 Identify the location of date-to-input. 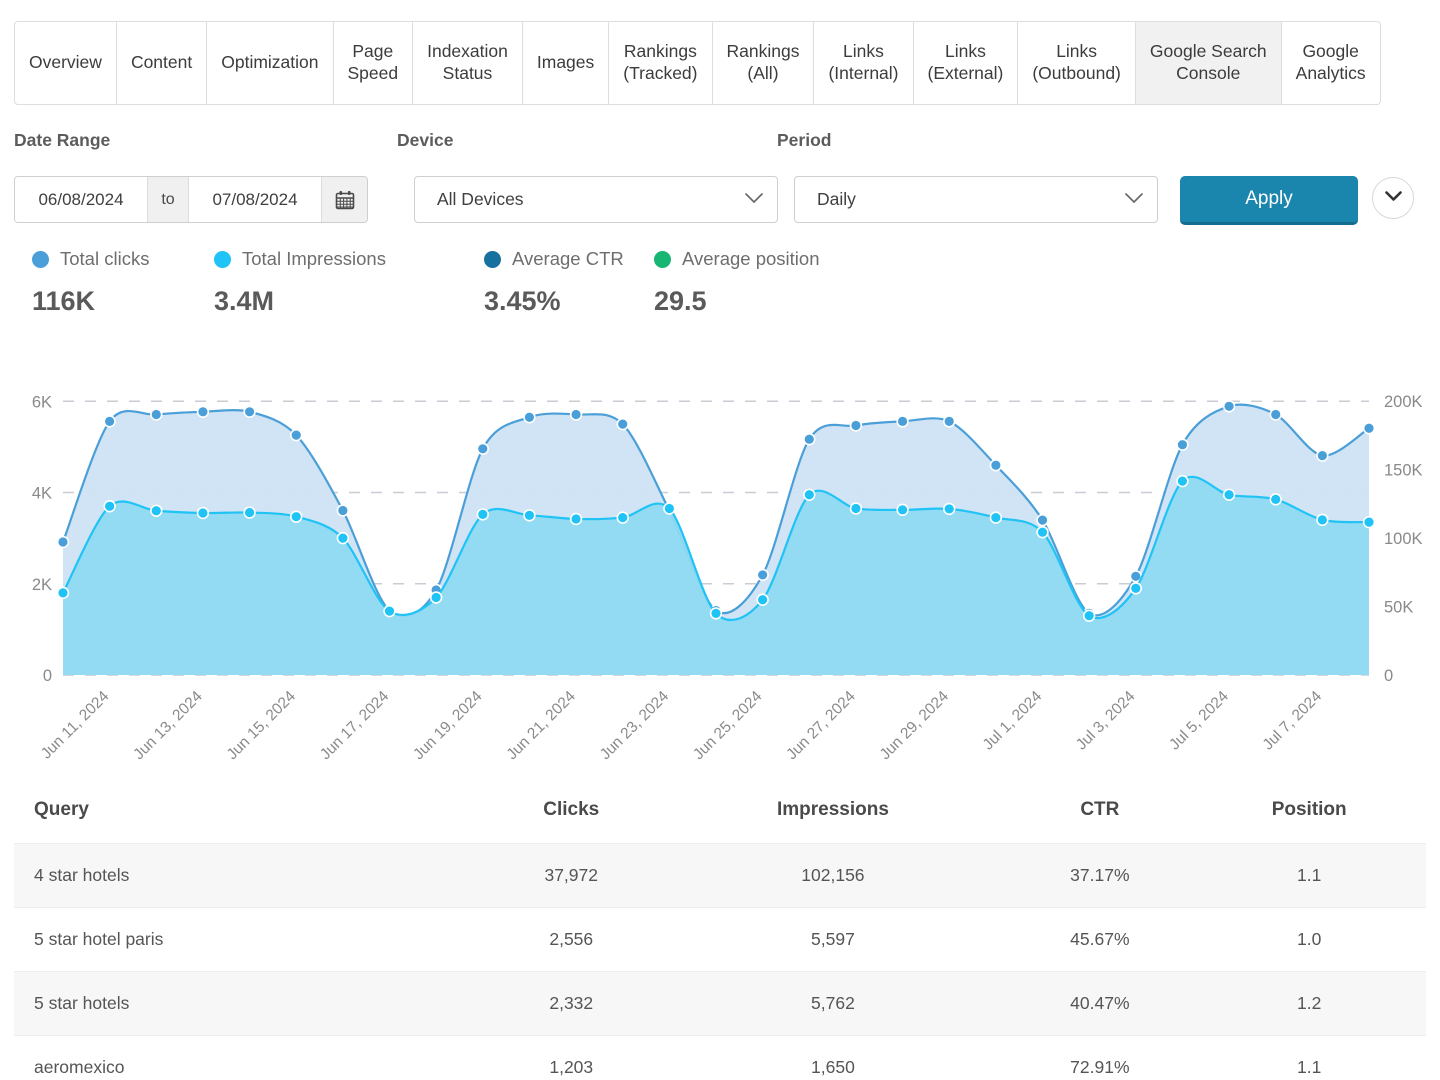
(255, 199).